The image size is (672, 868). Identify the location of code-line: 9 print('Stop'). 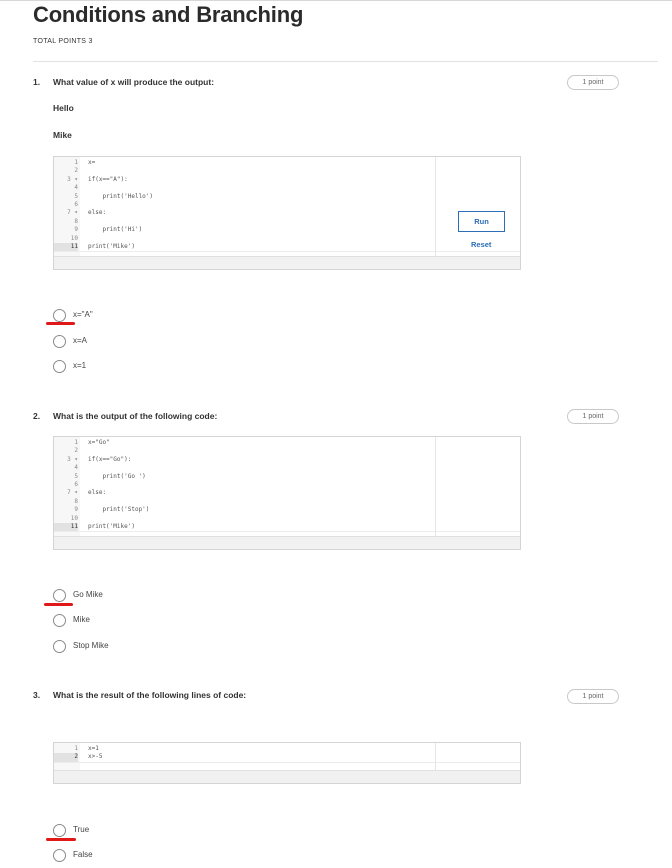
(112, 510).